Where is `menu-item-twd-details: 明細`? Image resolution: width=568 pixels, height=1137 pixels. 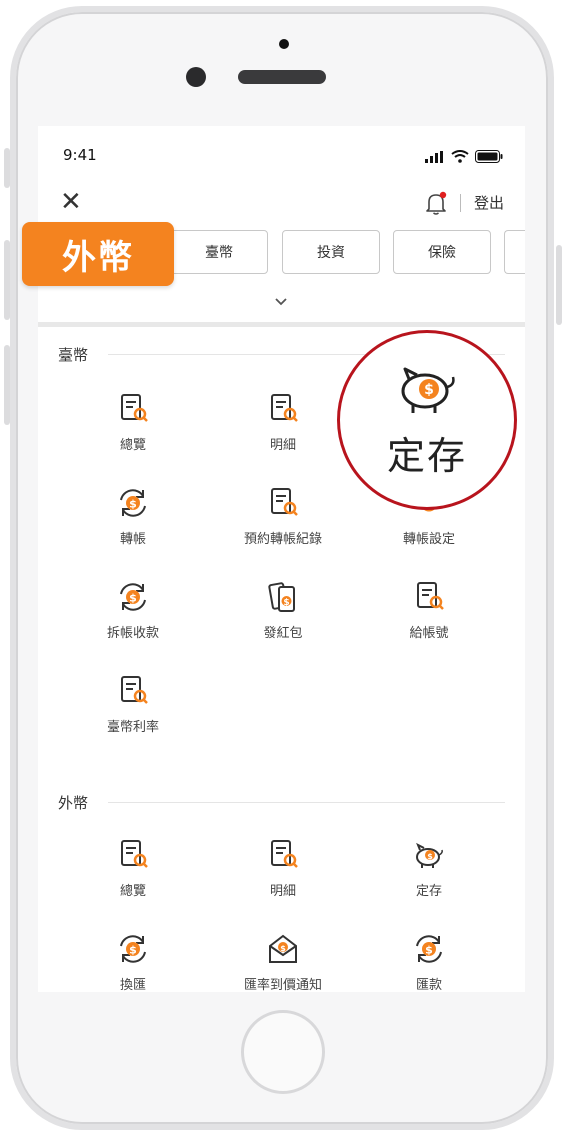
menu-item-twd-details: 明細 is located at coordinates (283, 422).